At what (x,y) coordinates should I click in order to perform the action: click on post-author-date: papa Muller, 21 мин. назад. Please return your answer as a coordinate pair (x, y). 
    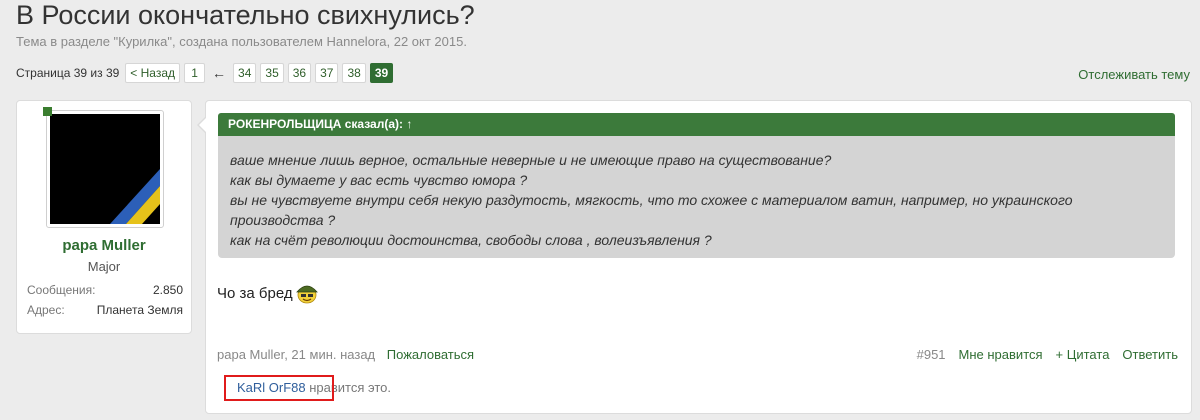
    Looking at the image, I should click on (296, 354).